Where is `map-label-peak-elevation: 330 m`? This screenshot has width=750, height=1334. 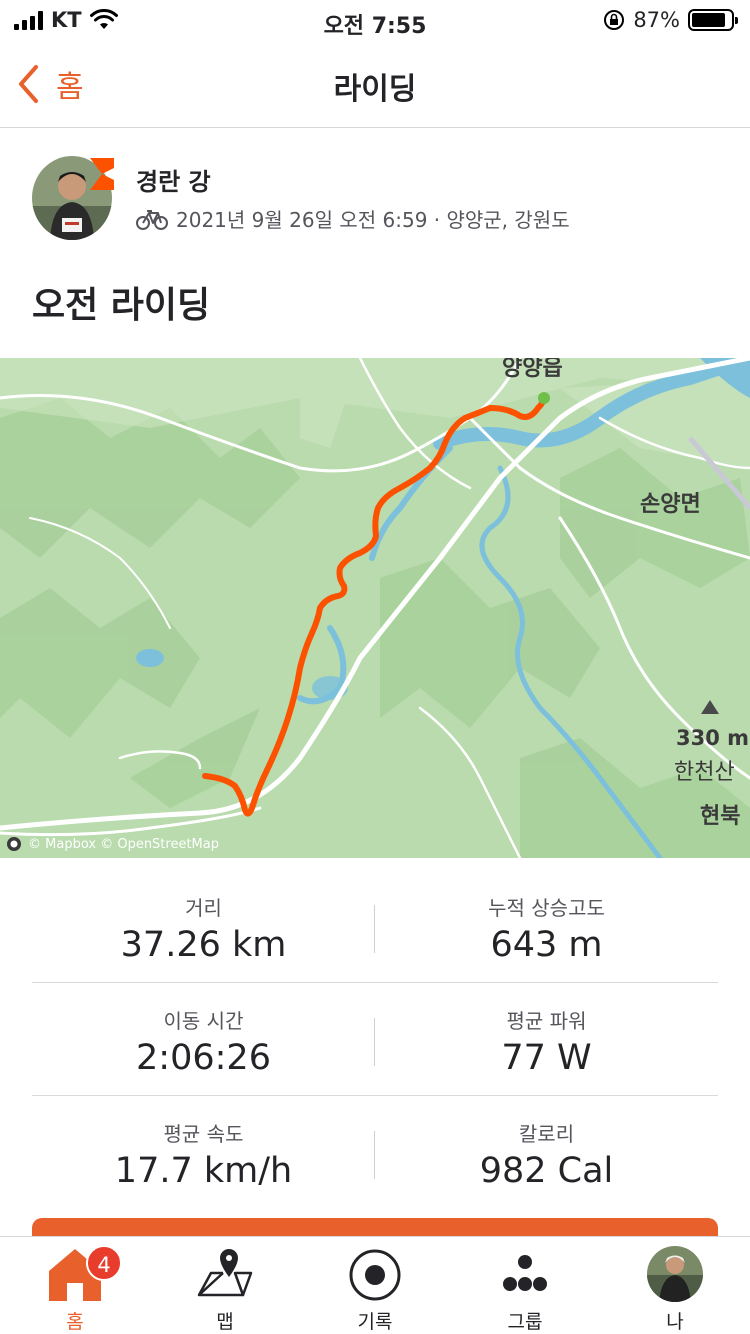
map-label-peak-elevation: 330 m is located at coordinates (713, 738).